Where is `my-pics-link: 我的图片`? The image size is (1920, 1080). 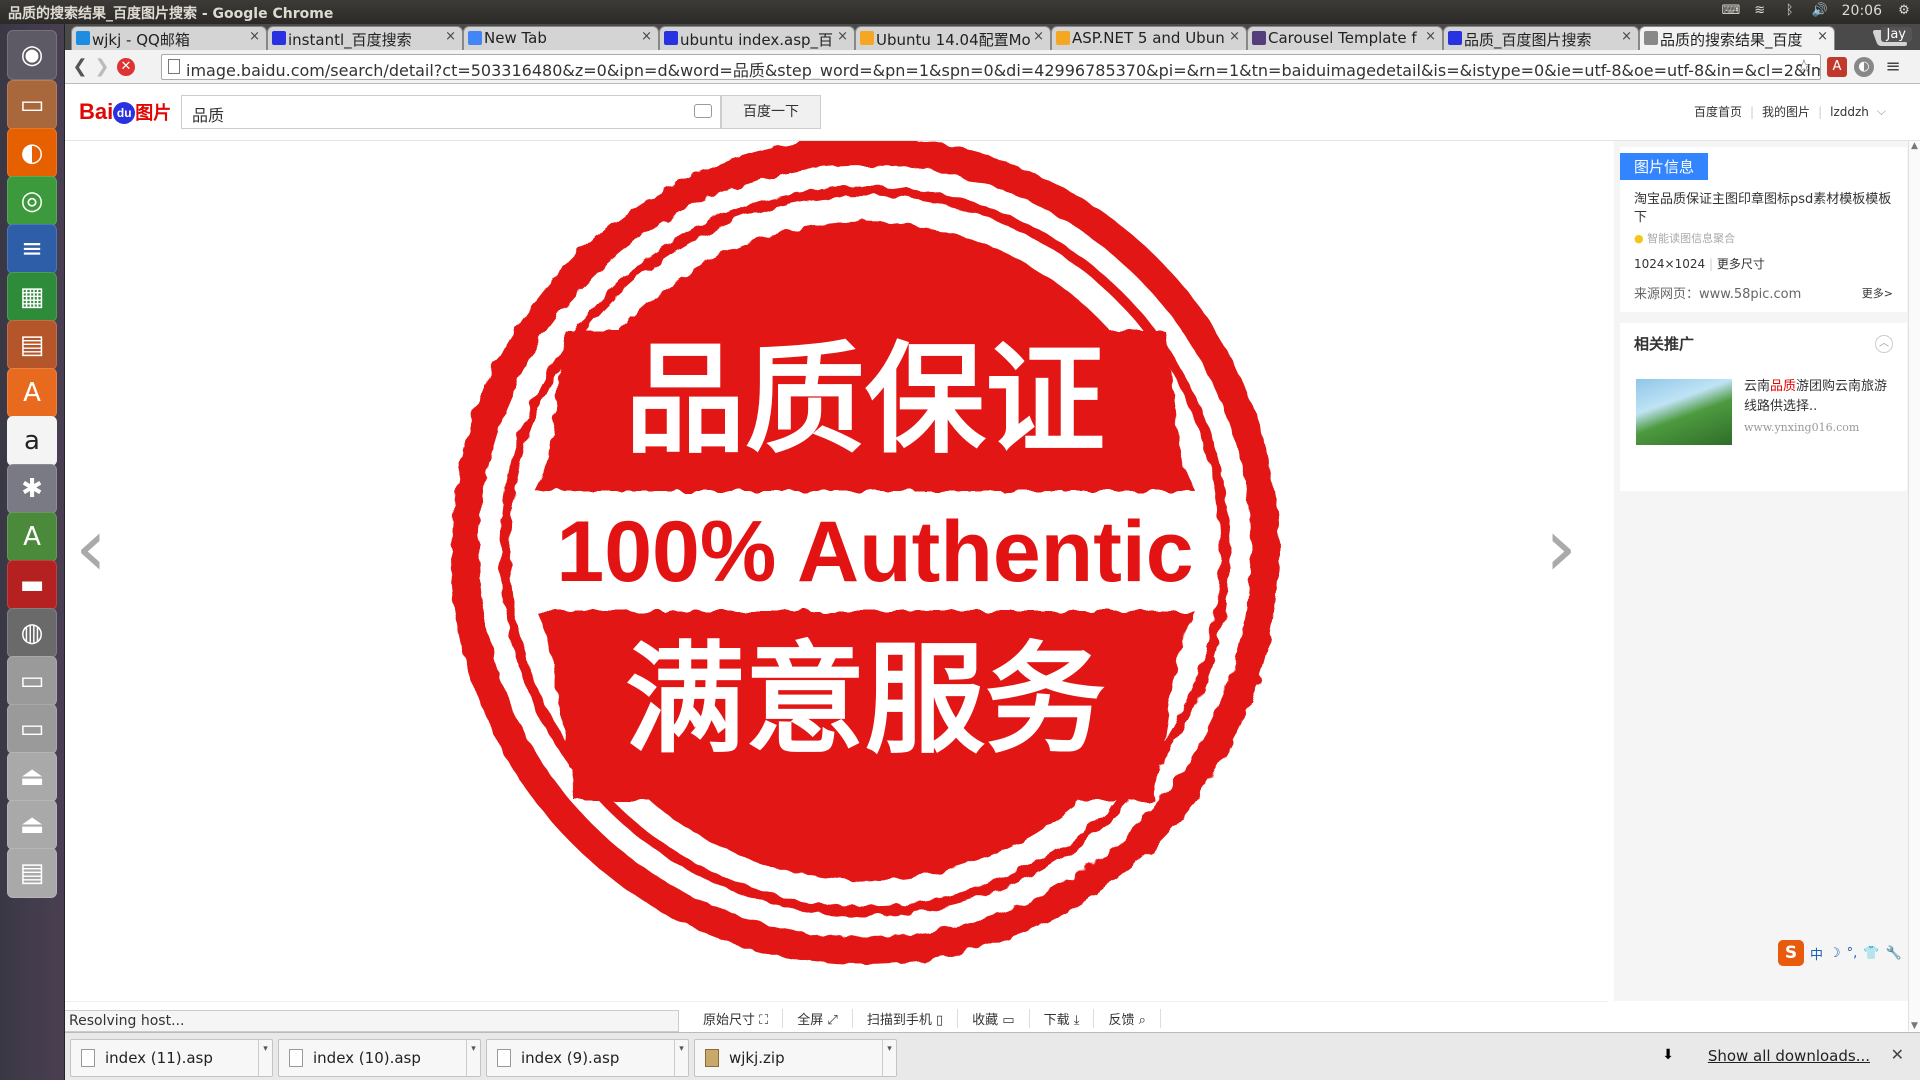
my-pics-link: 我的图片 is located at coordinates (1786, 111).